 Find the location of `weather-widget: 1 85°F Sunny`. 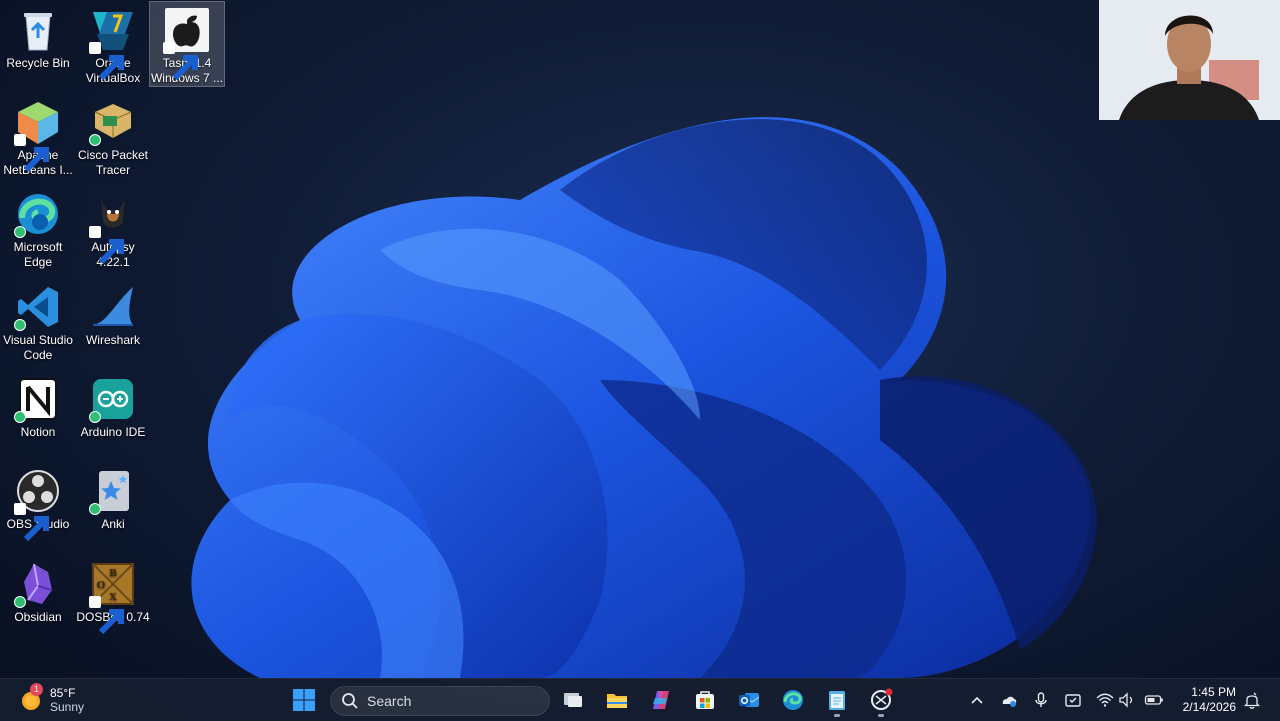

weather-widget: 1 85°F Sunny is located at coordinates (63, 699).